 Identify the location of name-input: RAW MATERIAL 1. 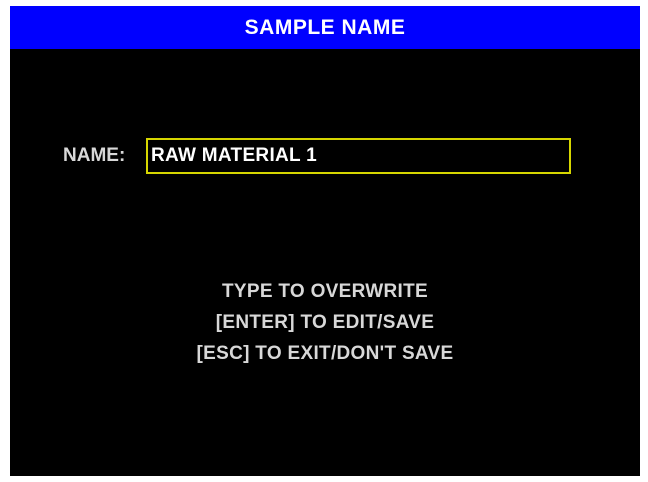
(358, 156).